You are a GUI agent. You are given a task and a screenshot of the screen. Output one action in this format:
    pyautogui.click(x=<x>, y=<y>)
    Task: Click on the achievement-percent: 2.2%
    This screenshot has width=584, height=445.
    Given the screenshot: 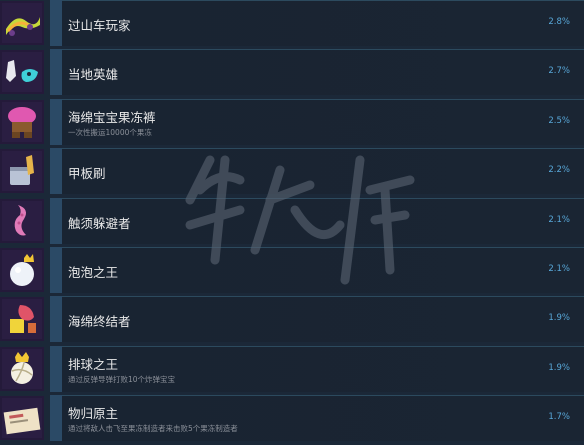 What is the action you would take?
    pyautogui.click(x=559, y=170)
    